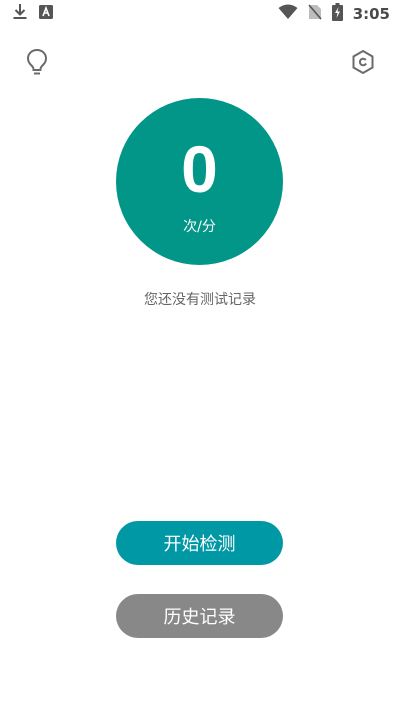 Image resolution: width=400 pixels, height=711 pixels. I want to click on app-notification-icon, so click(46, 14).